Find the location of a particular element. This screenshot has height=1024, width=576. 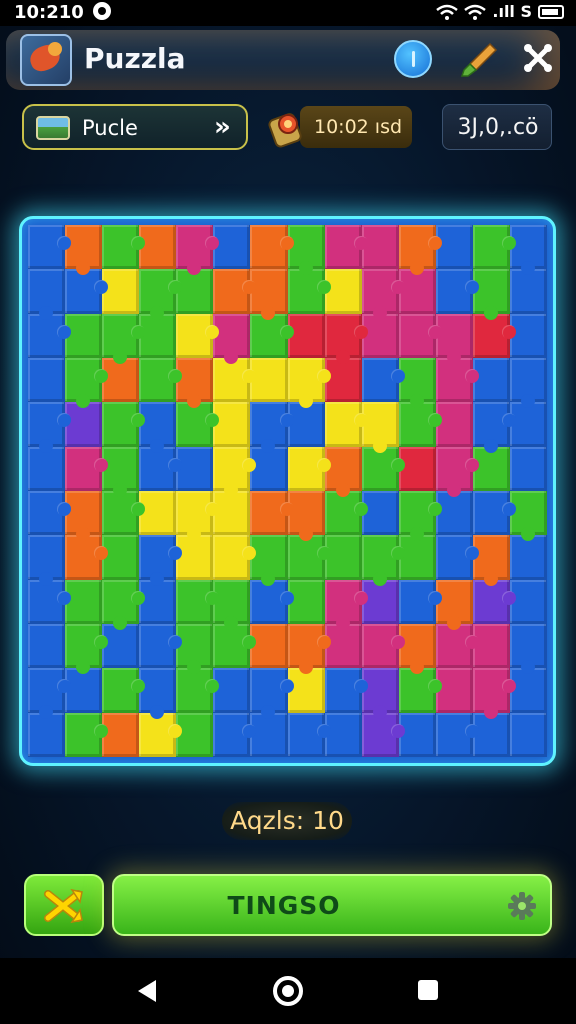

shuffle-button is located at coordinates (64, 905).